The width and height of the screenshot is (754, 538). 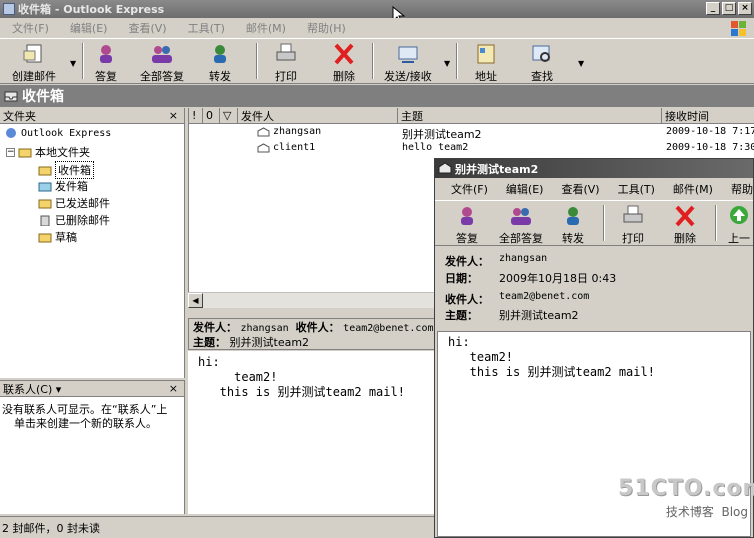 I want to click on envelope-icon, so click(x=445, y=168).